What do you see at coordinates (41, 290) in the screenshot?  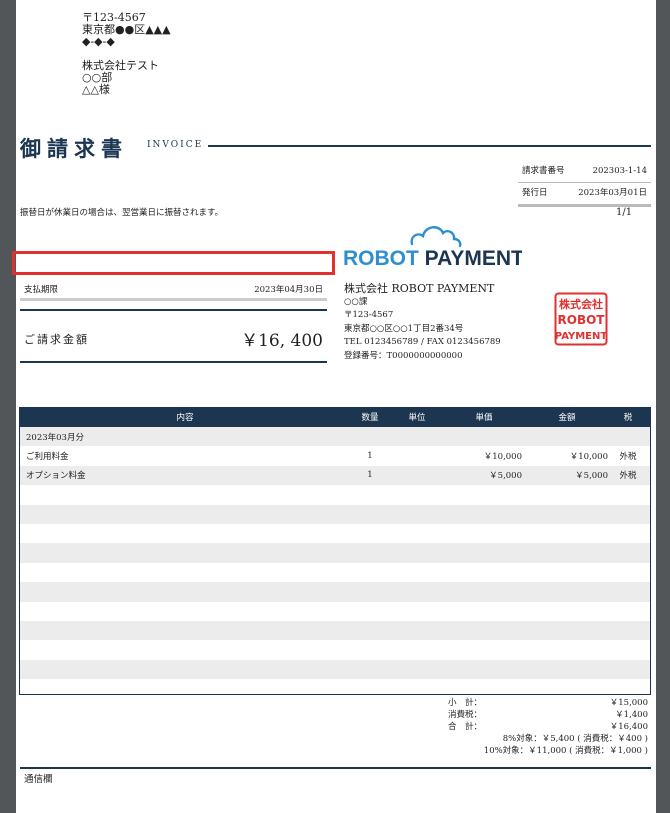 I see `due-date-label: 支払期限` at bounding box center [41, 290].